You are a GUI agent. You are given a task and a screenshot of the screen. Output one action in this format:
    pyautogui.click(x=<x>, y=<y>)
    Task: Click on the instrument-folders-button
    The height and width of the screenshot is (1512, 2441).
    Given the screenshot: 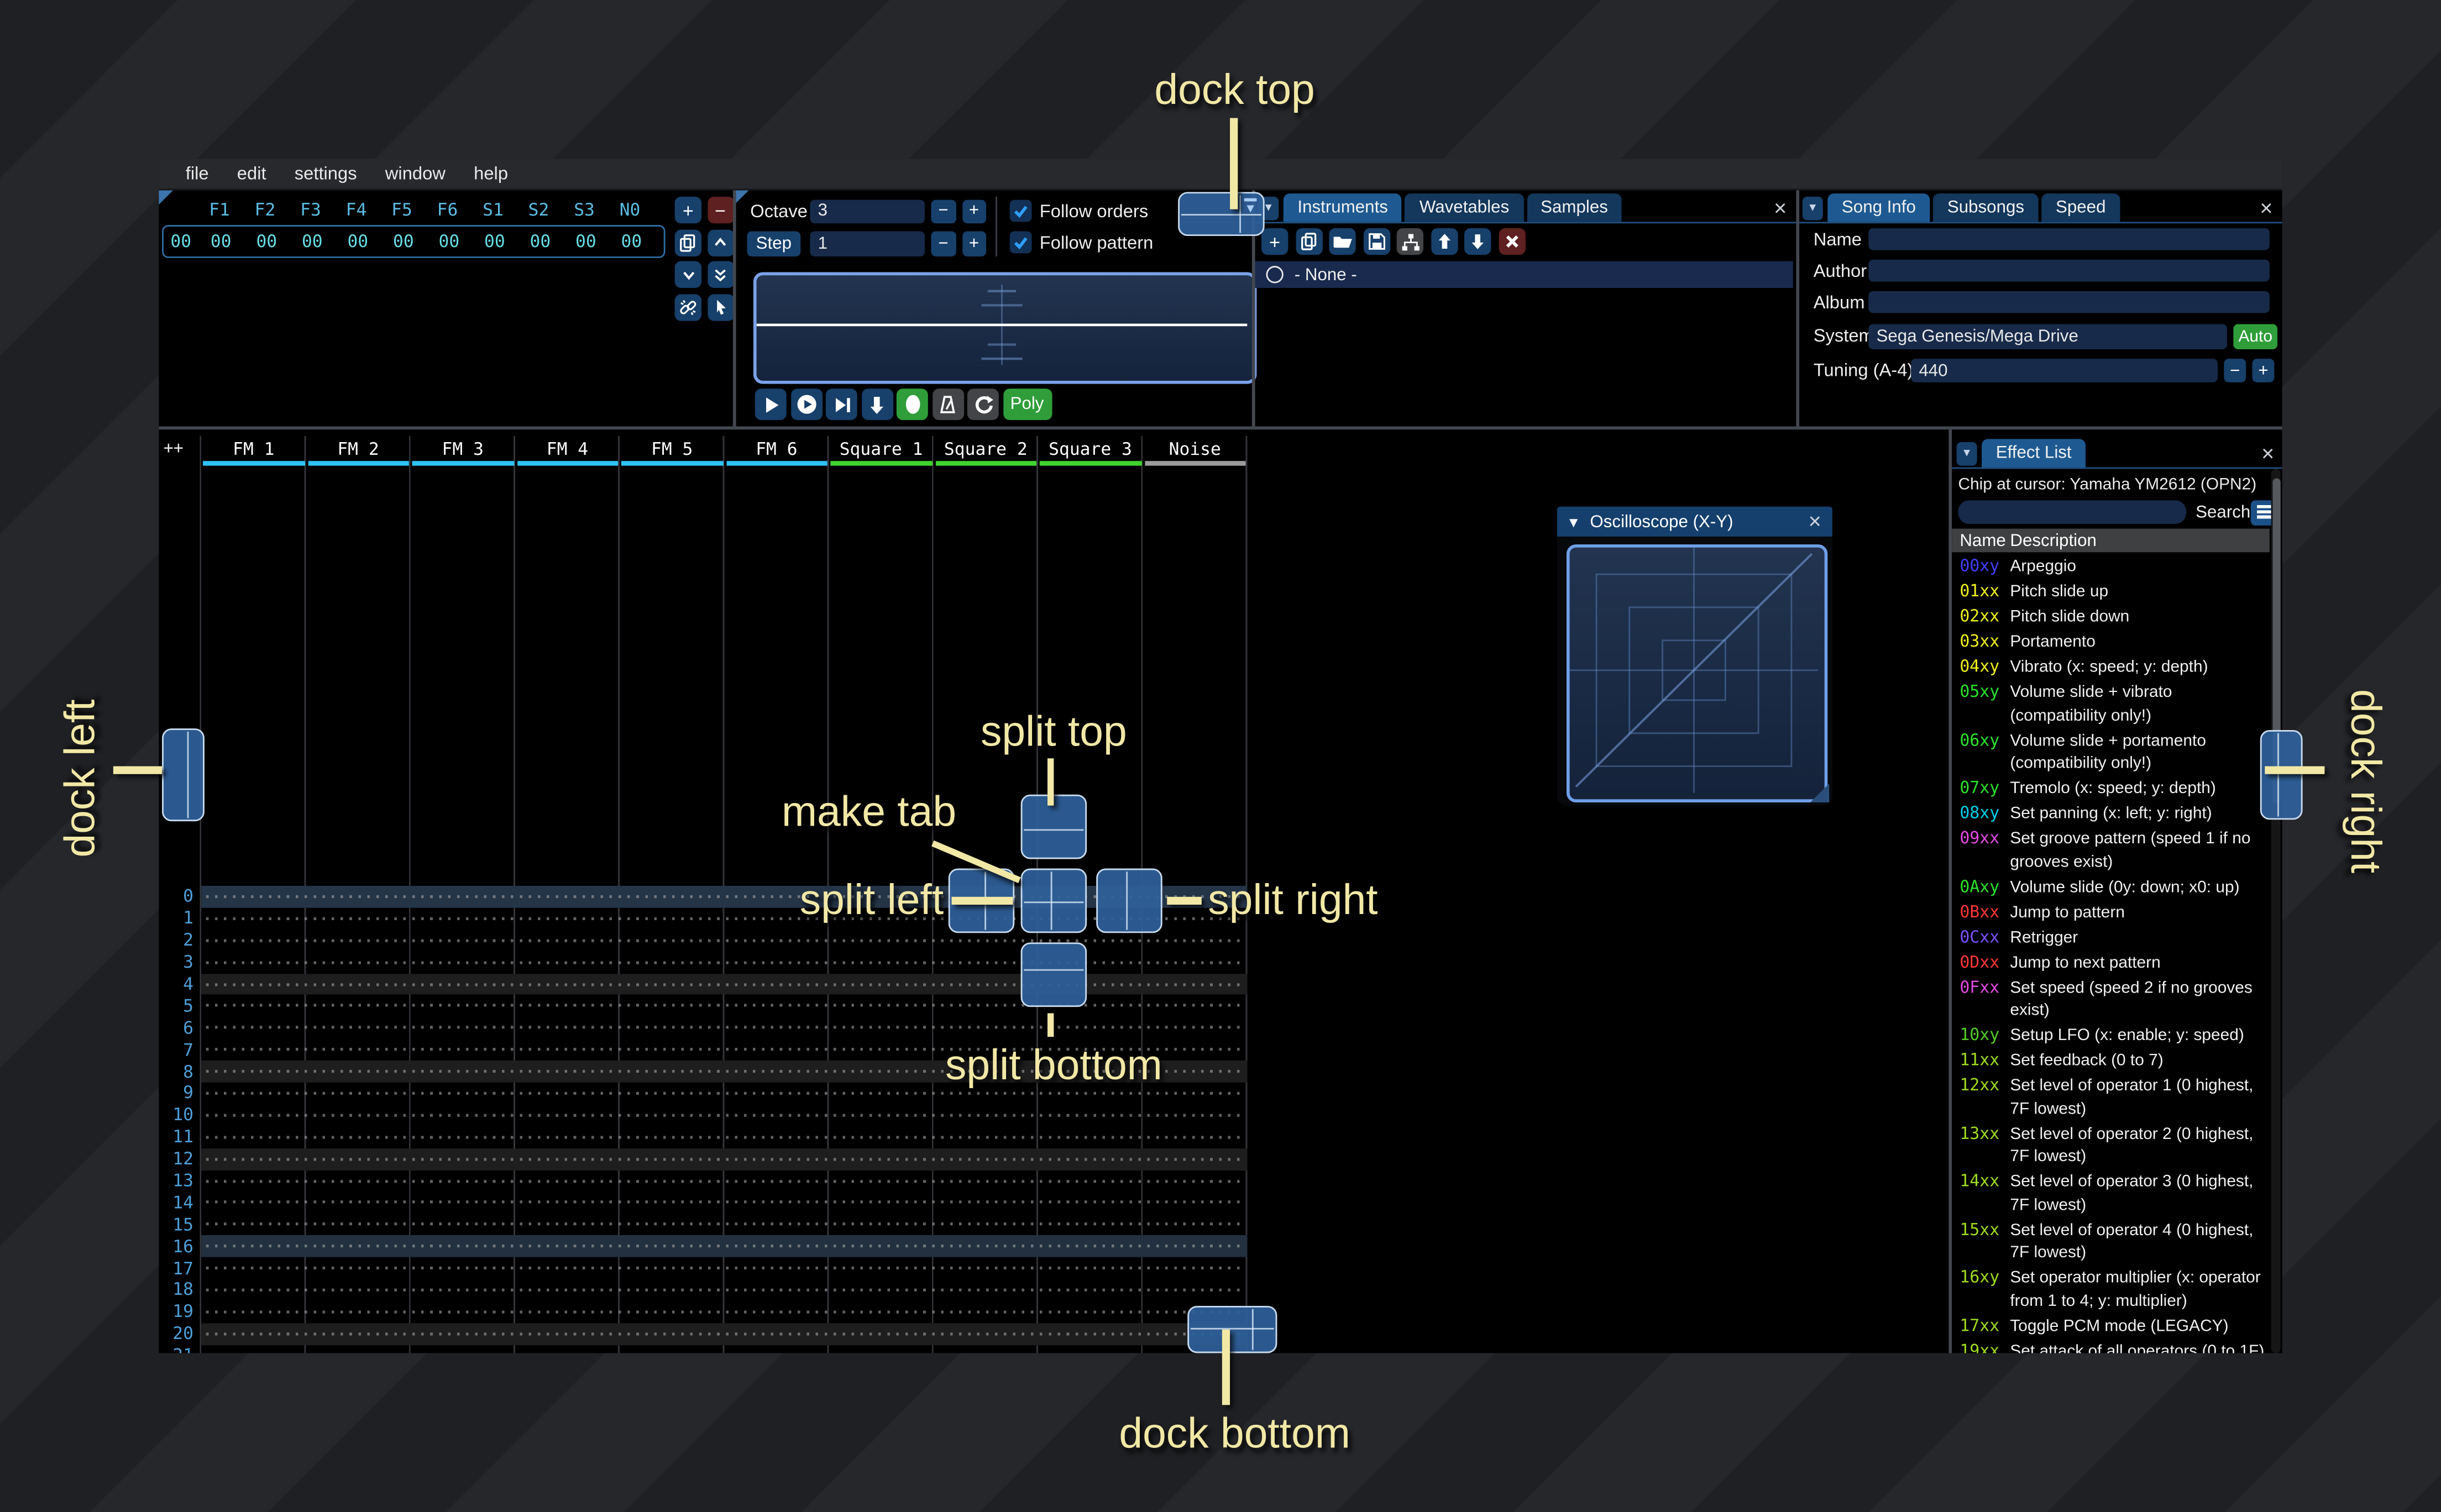 What is the action you would take?
    pyautogui.click(x=1410, y=242)
    